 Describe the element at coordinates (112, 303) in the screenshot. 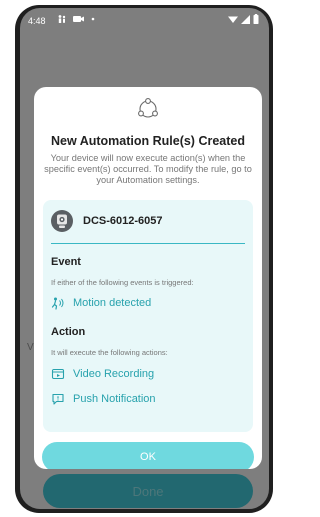

I see `event-item-label: Motion detected` at that location.